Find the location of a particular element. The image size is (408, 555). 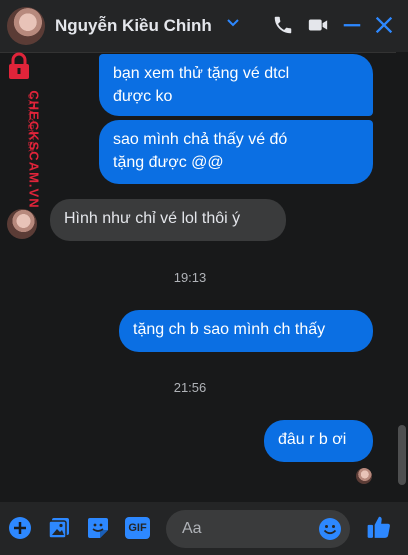

message-line: tặng được @@ is located at coordinates (168, 162).